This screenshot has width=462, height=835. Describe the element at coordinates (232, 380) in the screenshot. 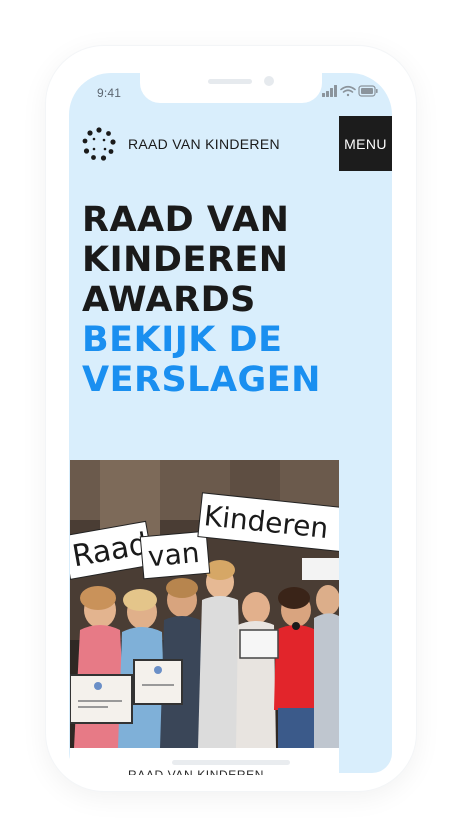

I see `hero-subtitle-line-2: VERSLAGEN` at that location.